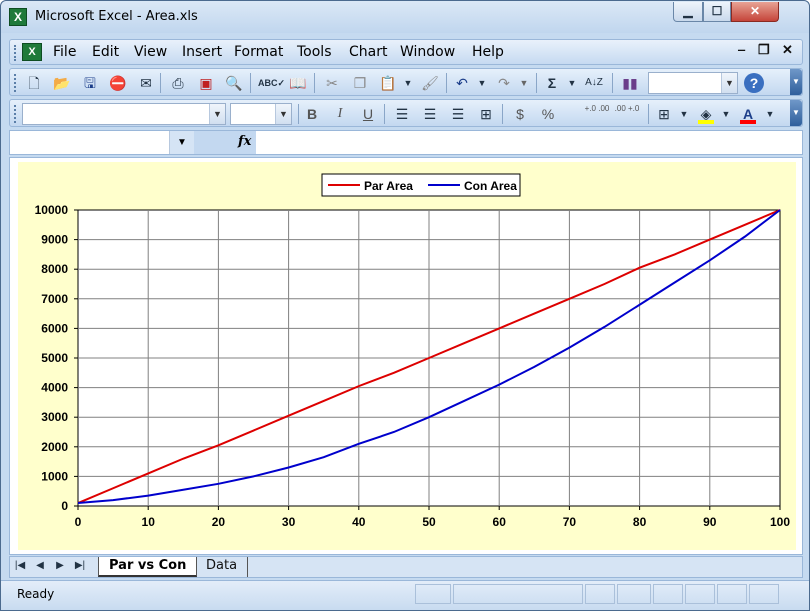 The image size is (810, 611). What do you see at coordinates (202, 52) in the screenshot?
I see `menu-insert: Insert` at bounding box center [202, 52].